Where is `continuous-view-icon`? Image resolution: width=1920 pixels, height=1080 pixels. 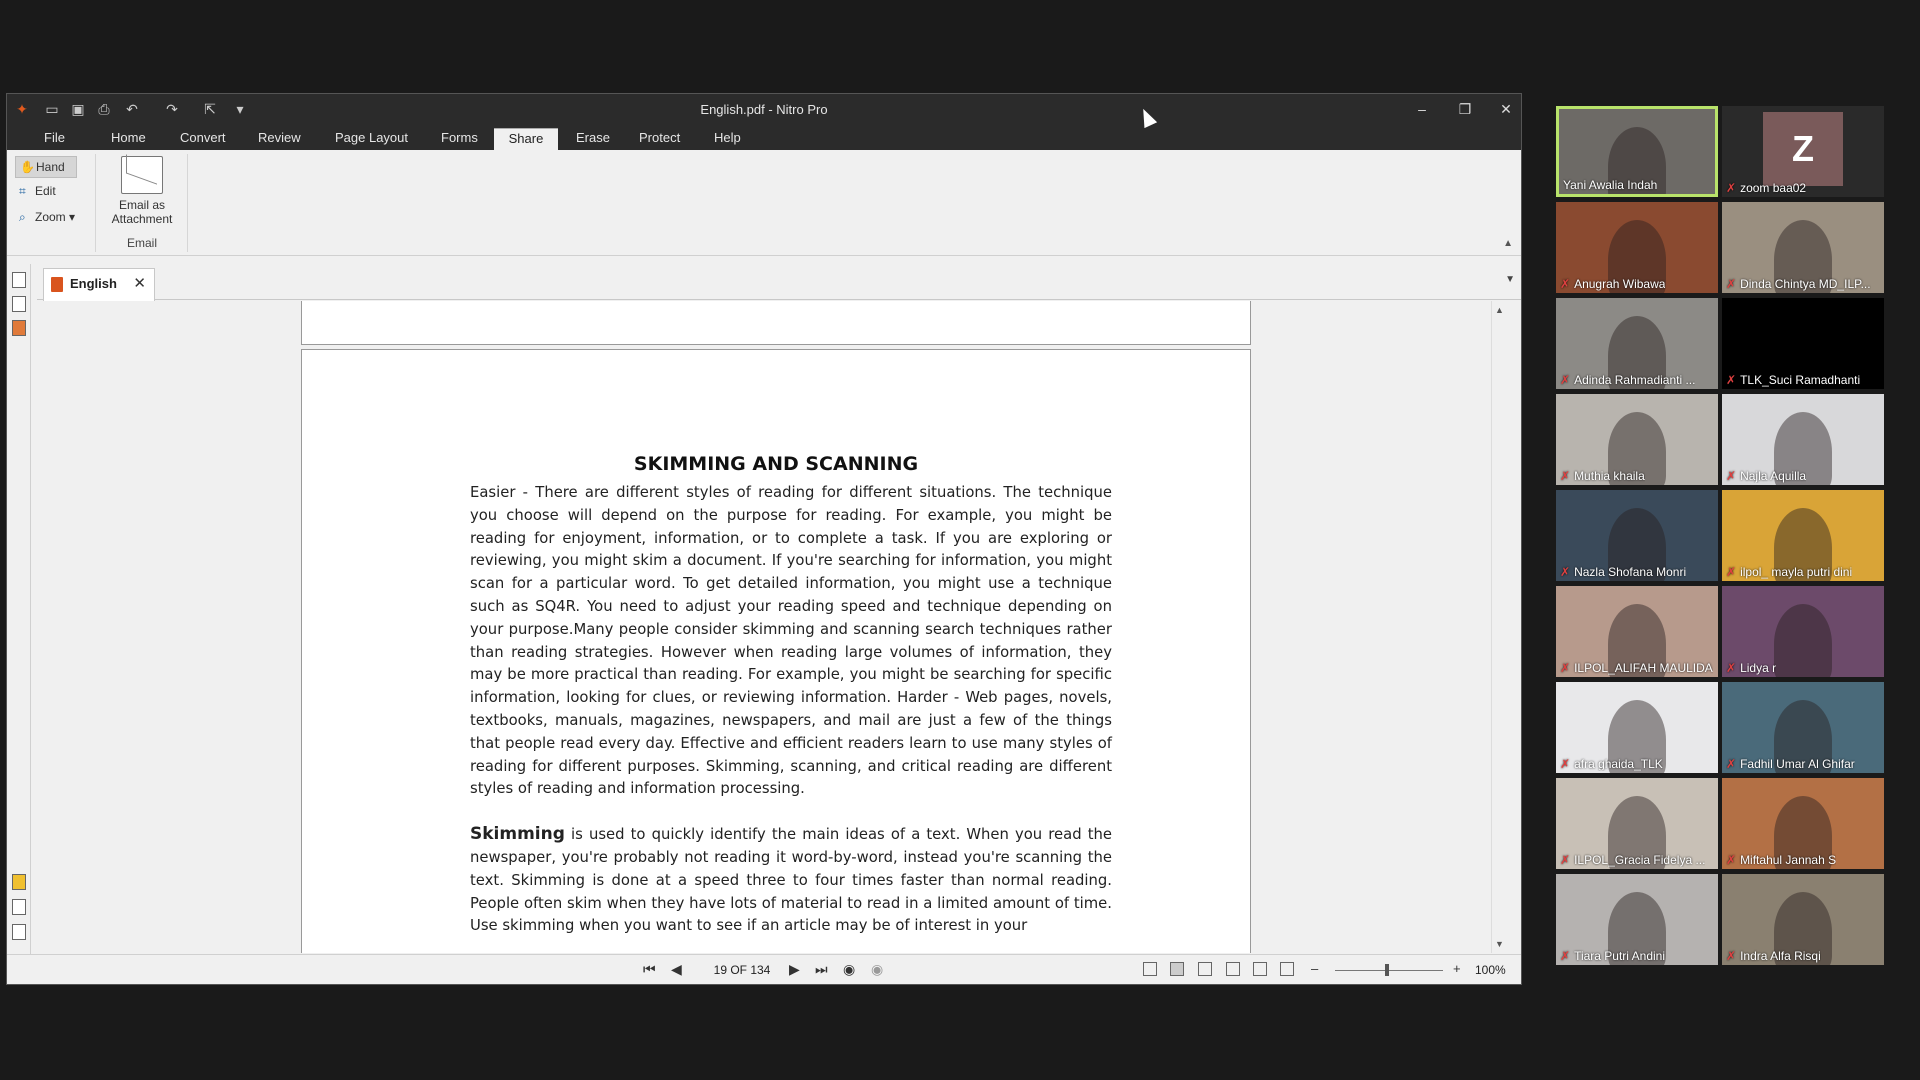 continuous-view-icon is located at coordinates (1177, 969).